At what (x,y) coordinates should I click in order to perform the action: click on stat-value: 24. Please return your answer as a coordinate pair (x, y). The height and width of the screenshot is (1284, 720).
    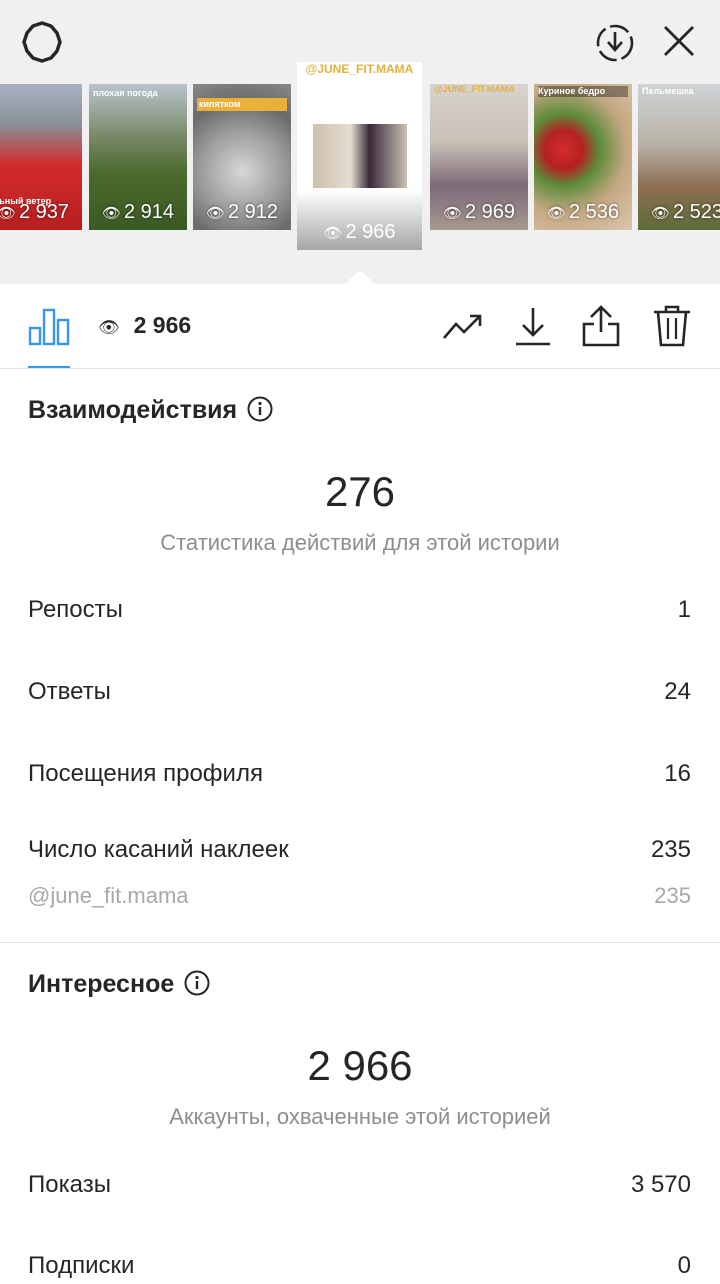
    Looking at the image, I should click on (677, 691).